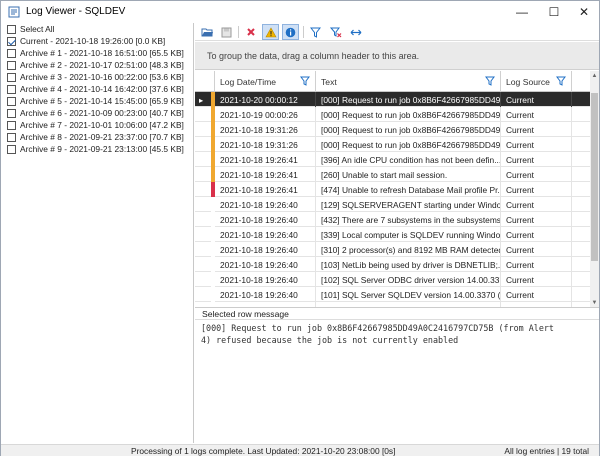  What do you see at coordinates (11, 29) in the screenshot?
I see `select-all-checkbox` at bounding box center [11, 29].